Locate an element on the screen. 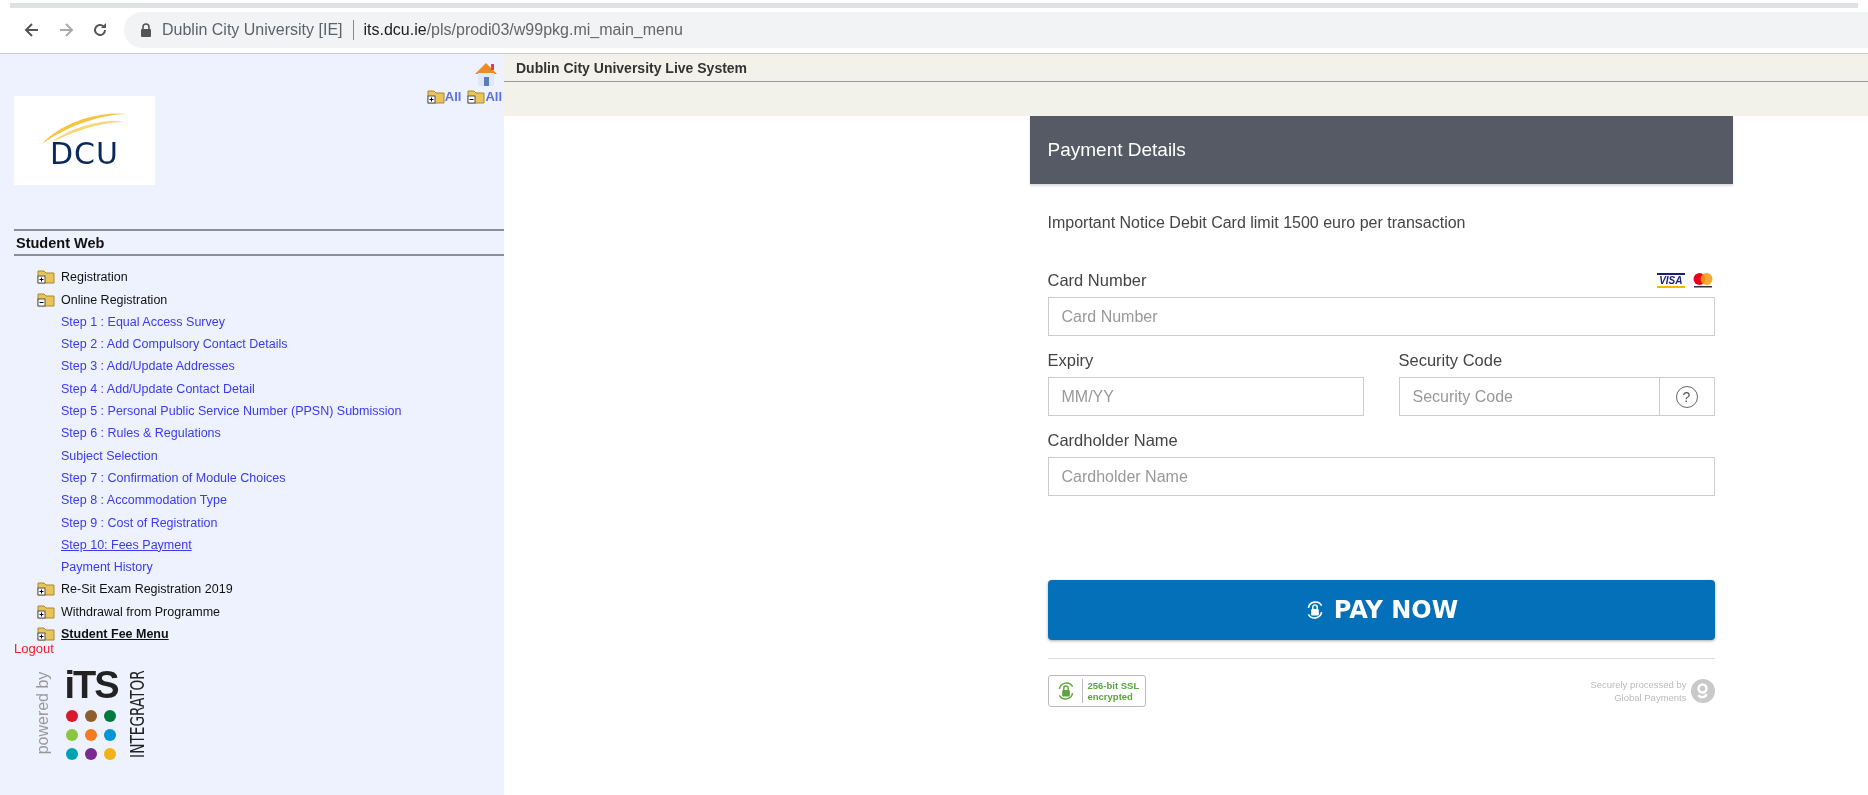  field-label: Card Number is located at coordinates (1097, 280).